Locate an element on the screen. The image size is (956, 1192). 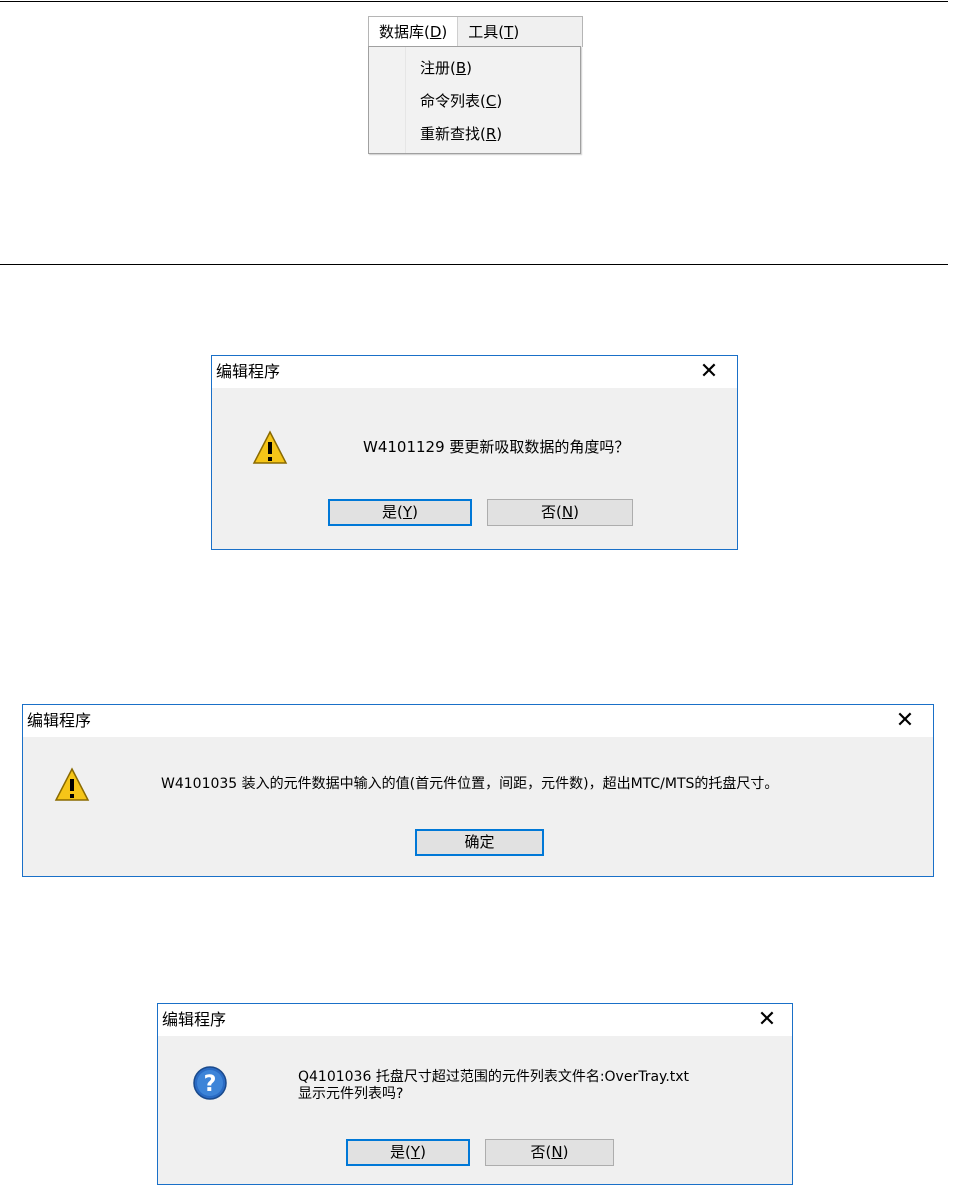
menu-item-register: 注册(B) is located at coordinates (446, 68).